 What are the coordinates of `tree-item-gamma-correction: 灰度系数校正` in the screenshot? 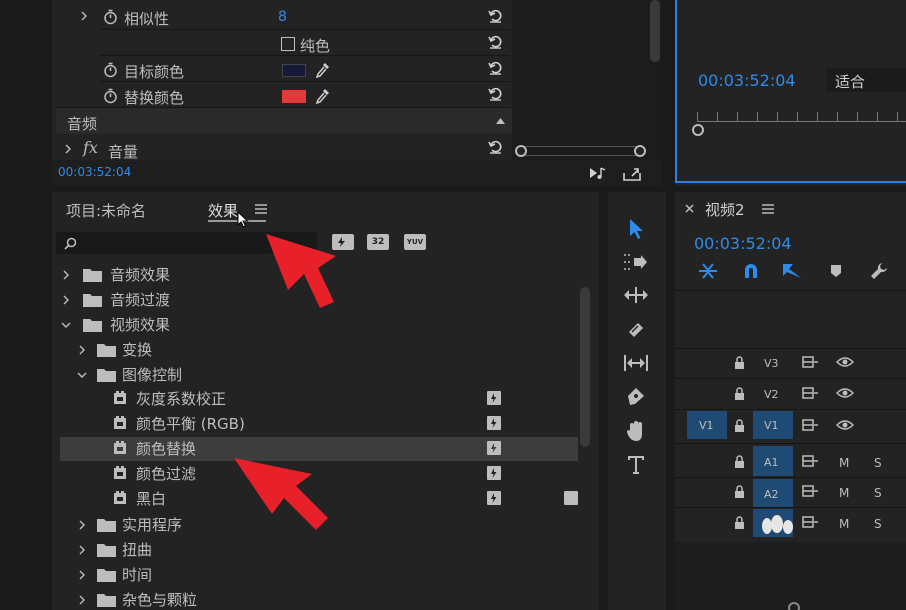 It's located at (181, 398).